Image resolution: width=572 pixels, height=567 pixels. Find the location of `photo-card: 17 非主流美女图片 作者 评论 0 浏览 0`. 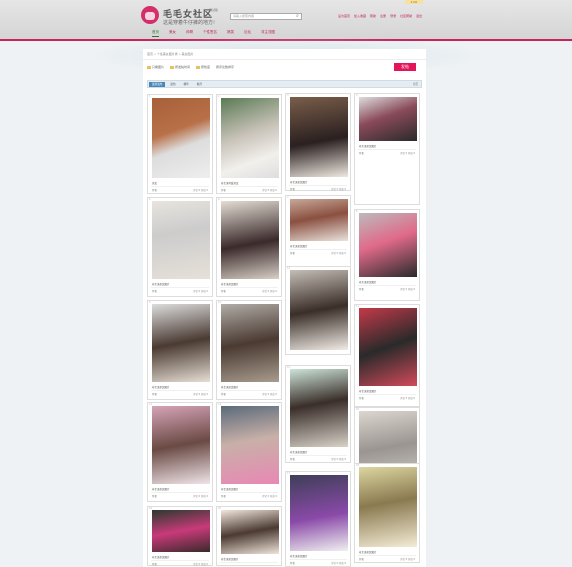

photo-card: 17 非主流美女图片 作者 评论 0 浏览 0 is located at coordinates (318, 519).